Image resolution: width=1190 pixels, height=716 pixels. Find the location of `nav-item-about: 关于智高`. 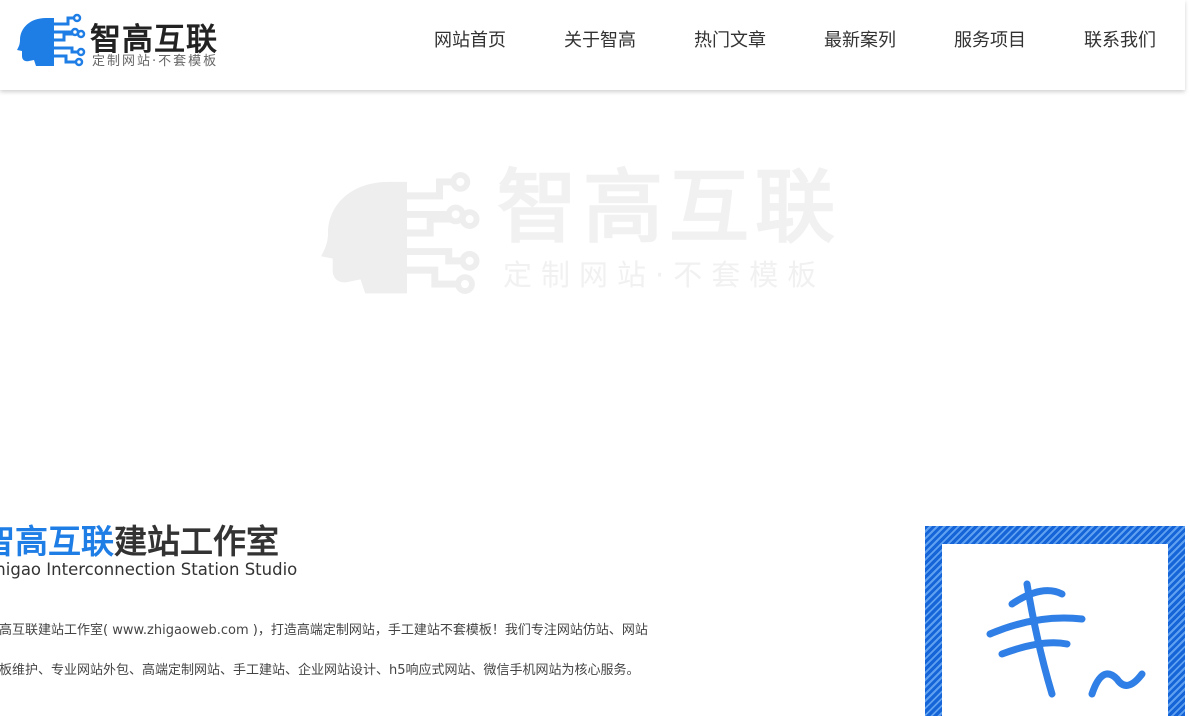

nav-item-about: 关于智高 is located at coordinates (600, 42).